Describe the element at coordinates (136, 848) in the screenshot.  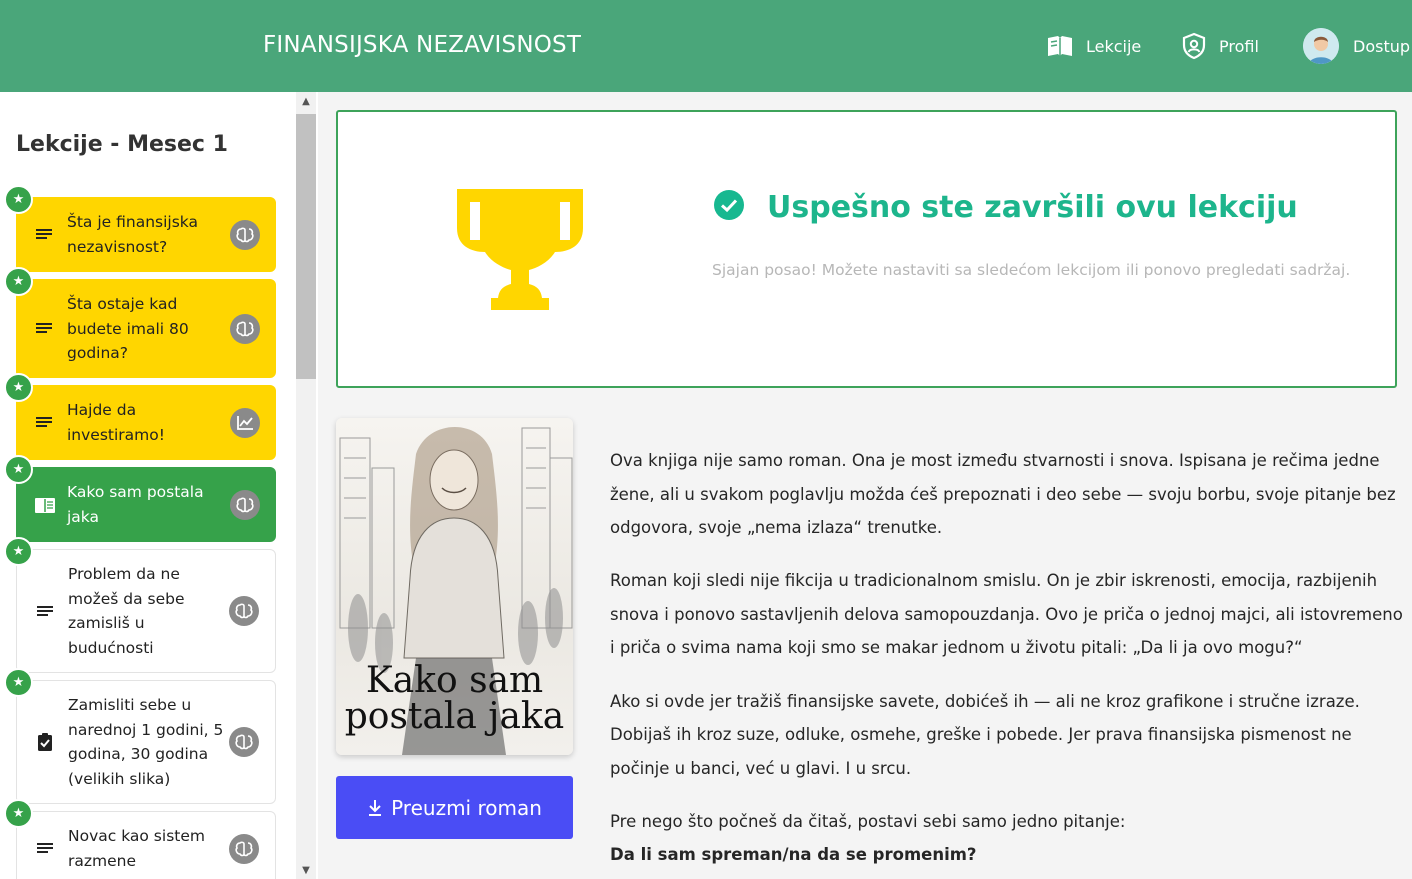
I see `lesson-title: Novac kao sistem razmene` at that location.